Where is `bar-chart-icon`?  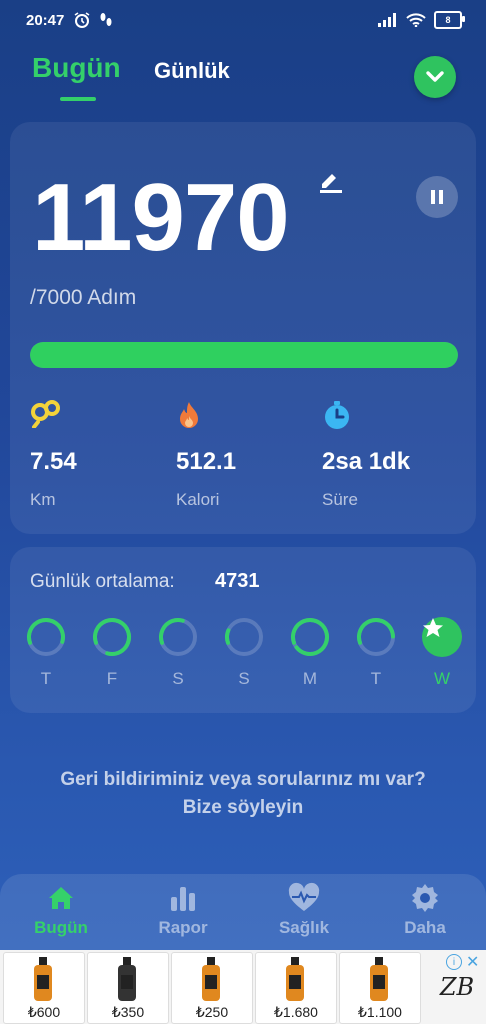 bar-chart-icon is located at coordinates (183, 899).